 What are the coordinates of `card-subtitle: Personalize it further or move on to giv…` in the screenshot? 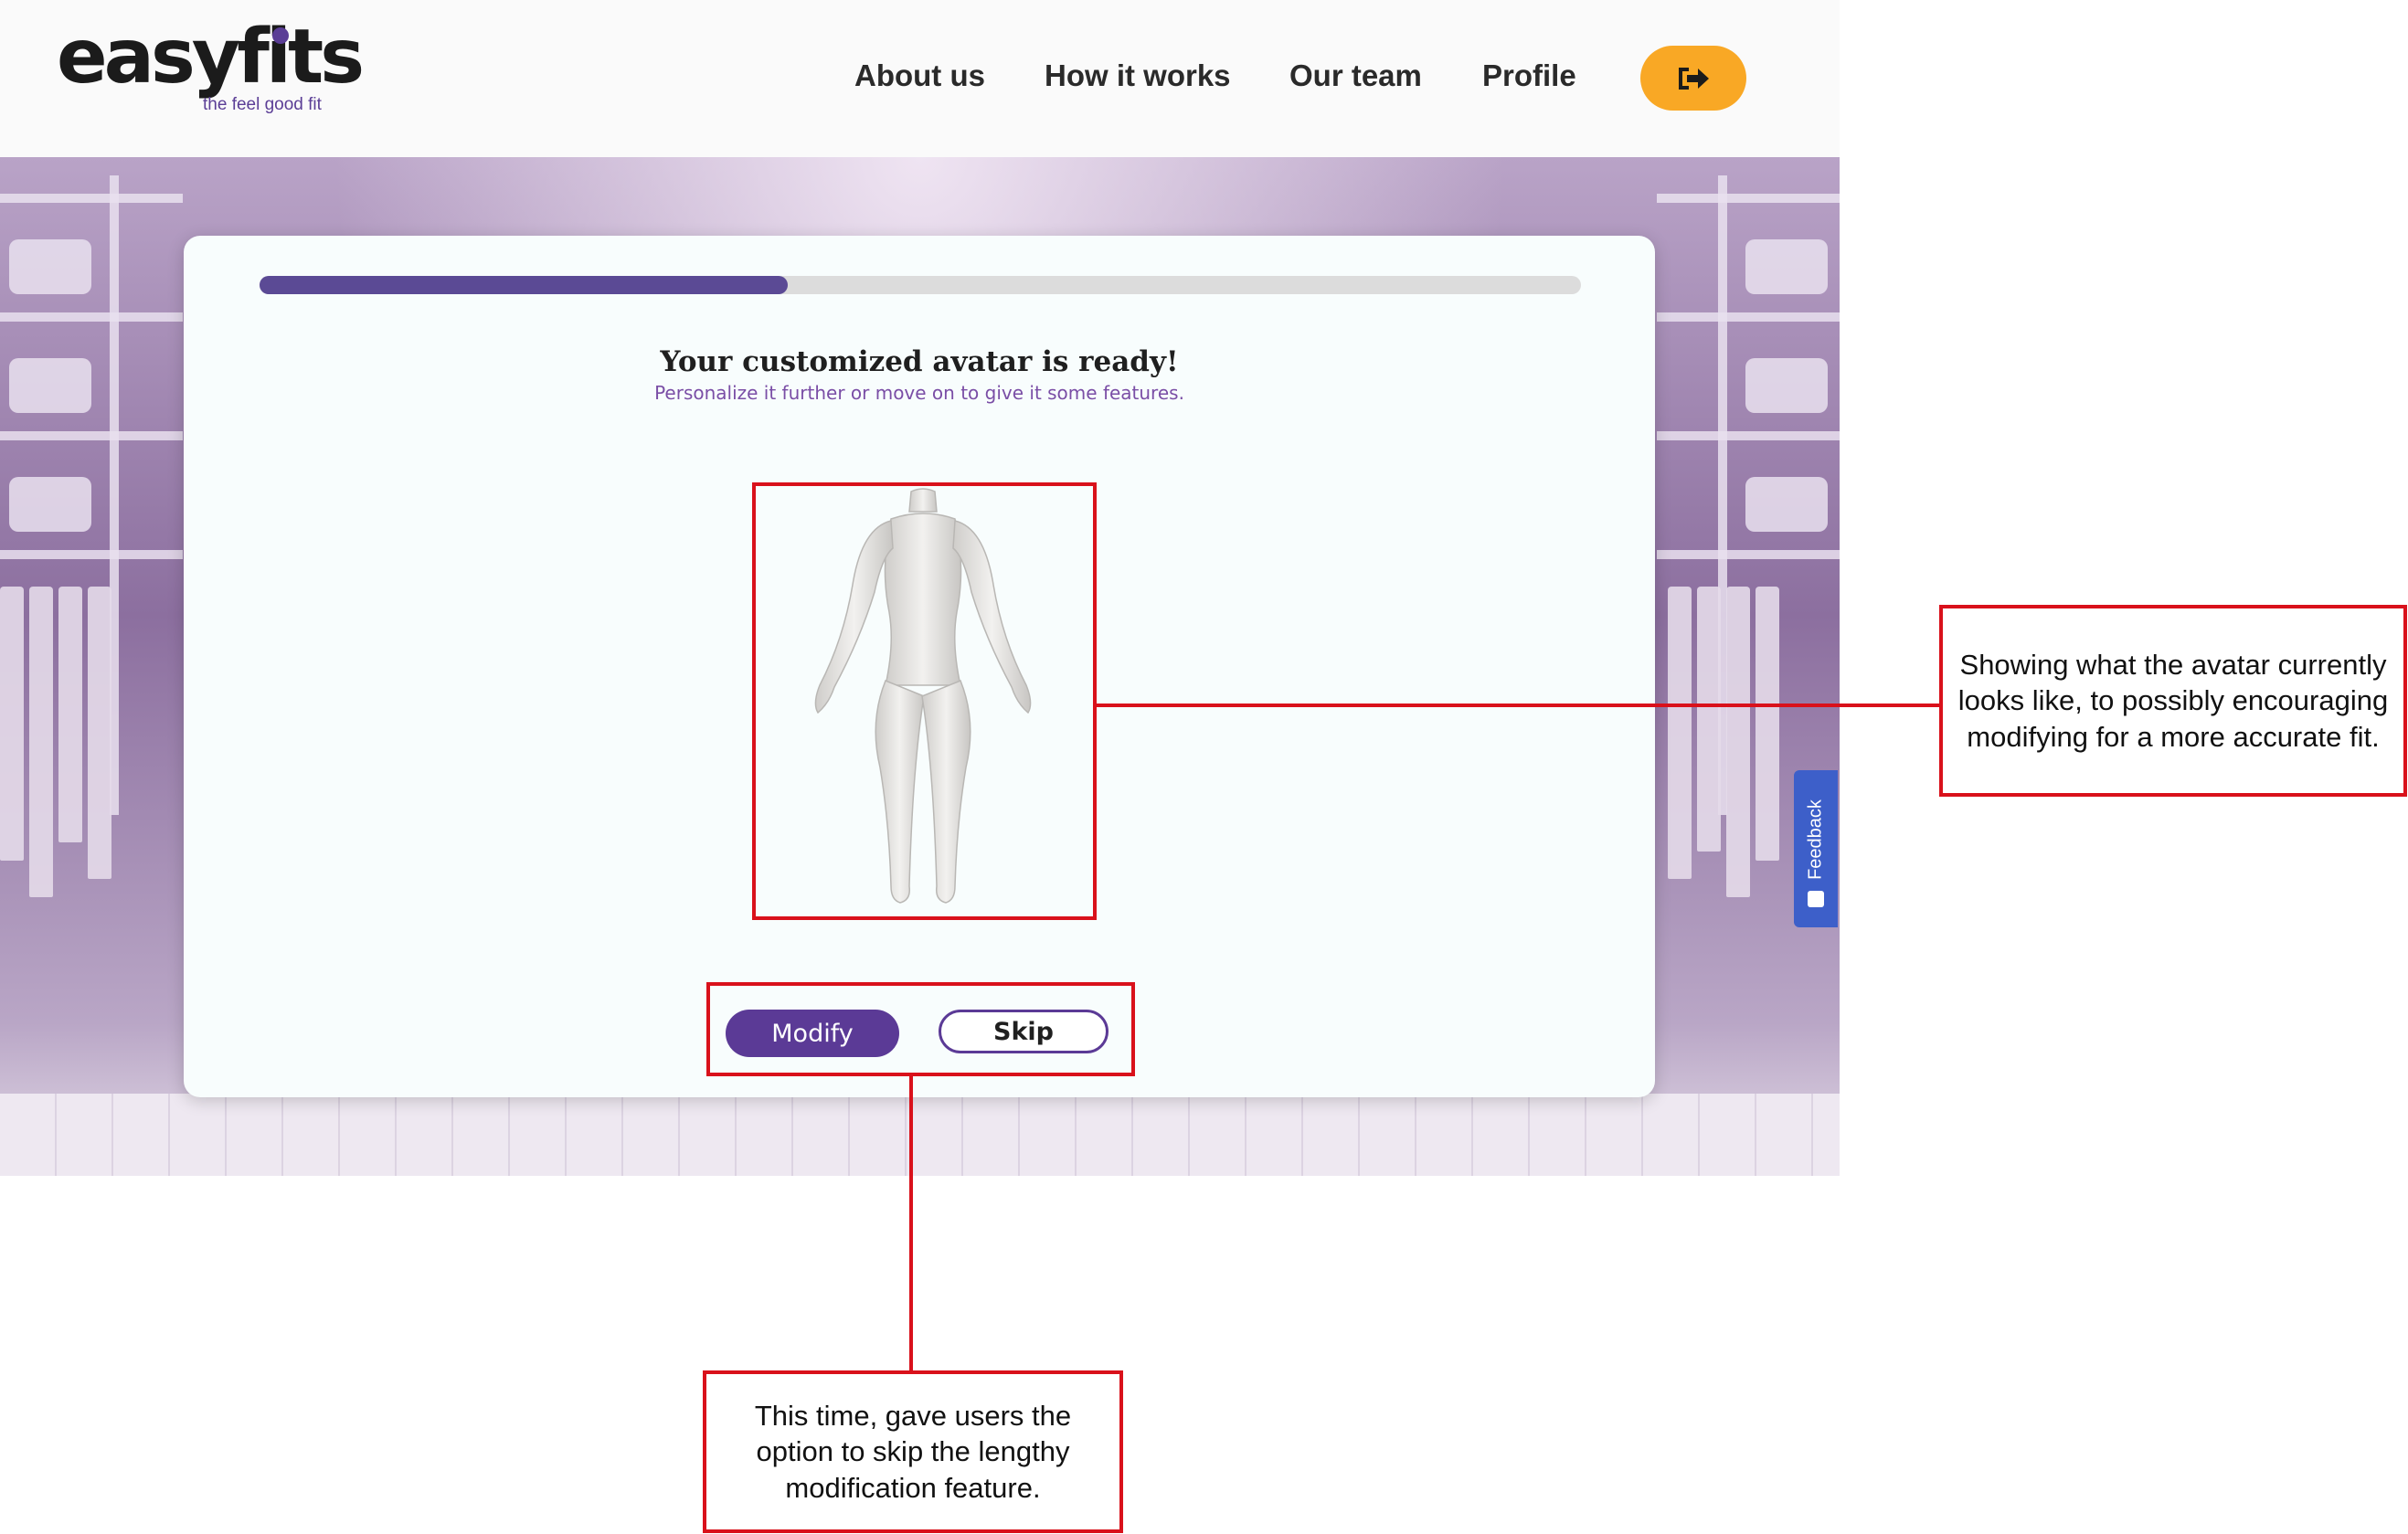 It's located at (919, 393).